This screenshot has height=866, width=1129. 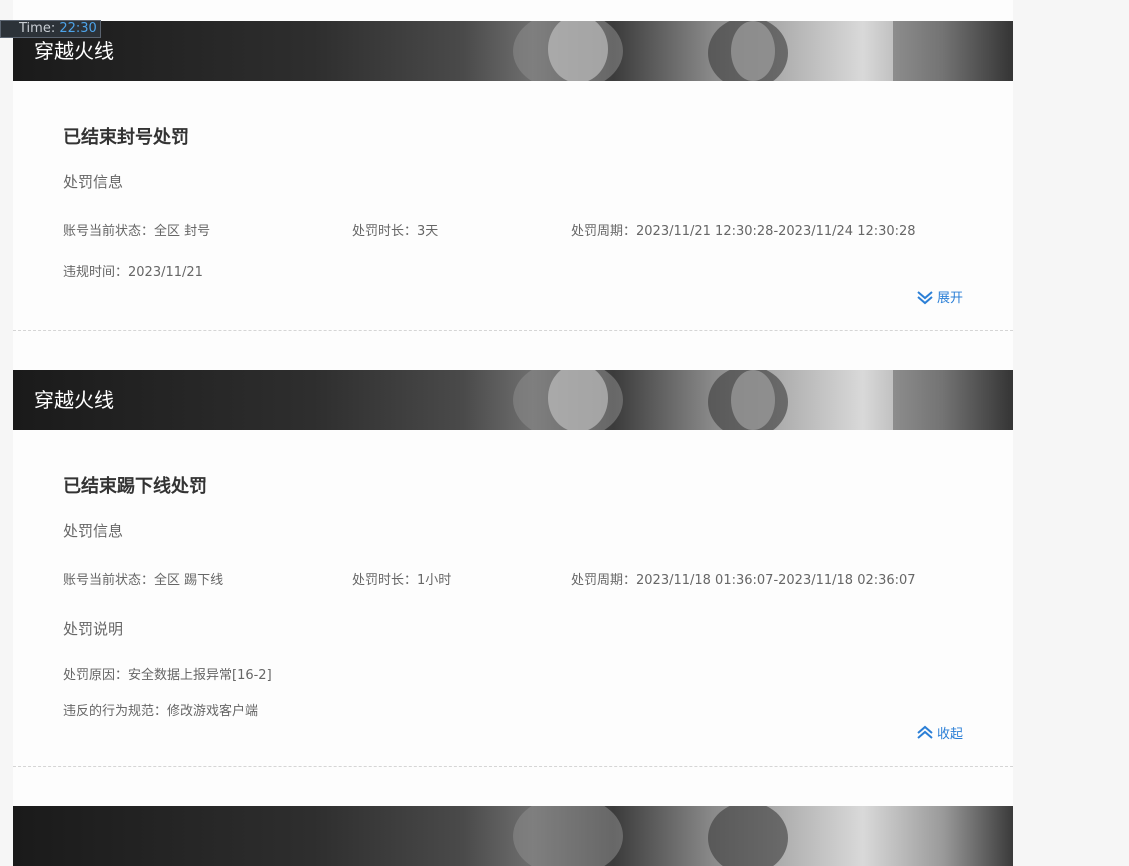 I want to click on chevron-double-up-icon, so click(x=925, y=732).